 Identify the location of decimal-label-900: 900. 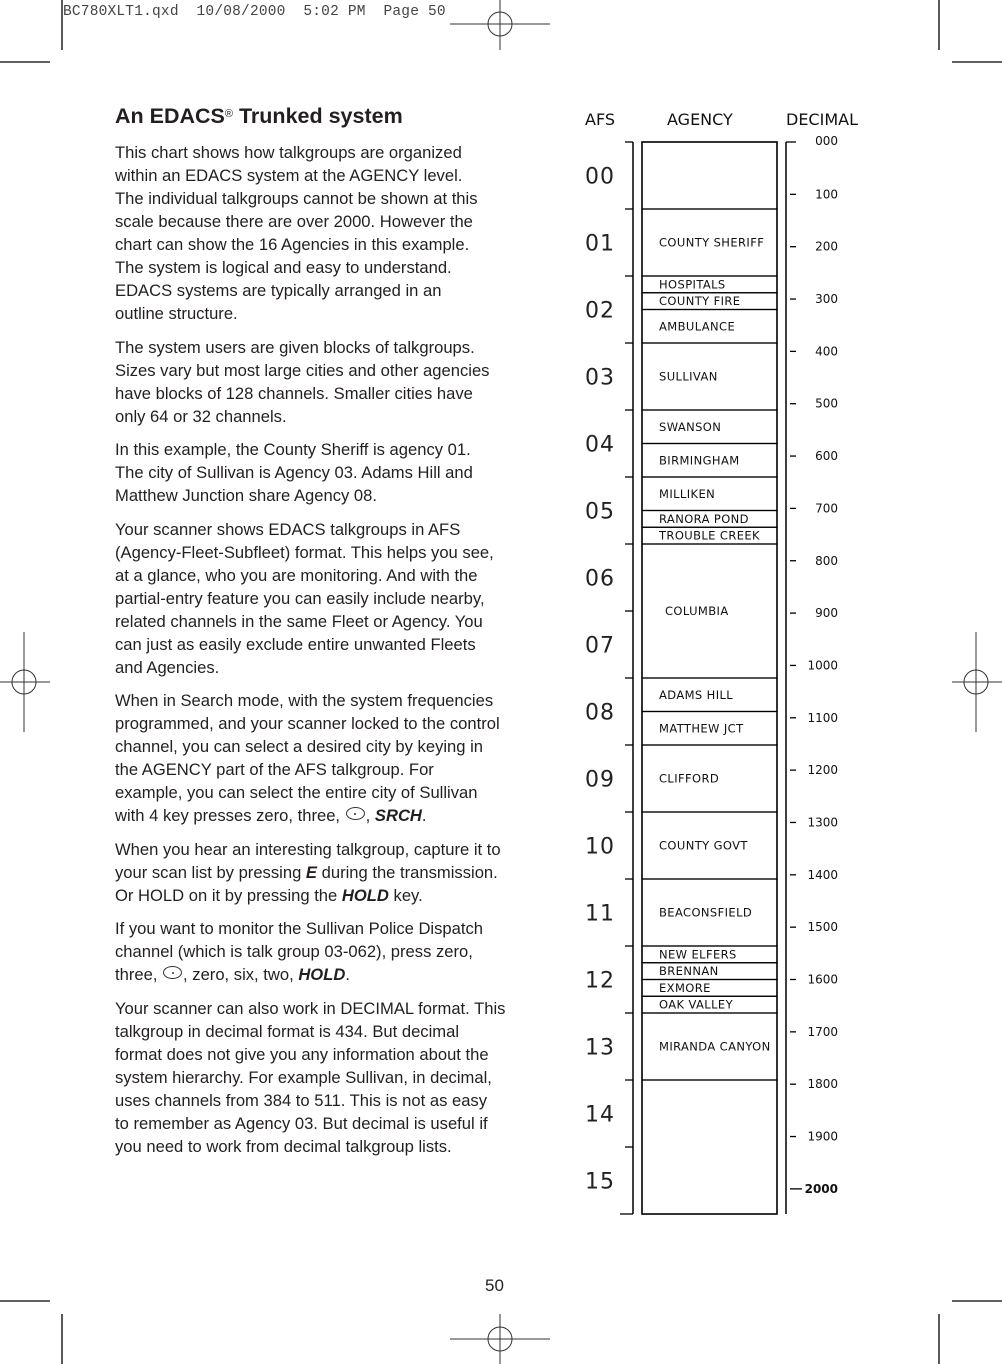
(826, 613).